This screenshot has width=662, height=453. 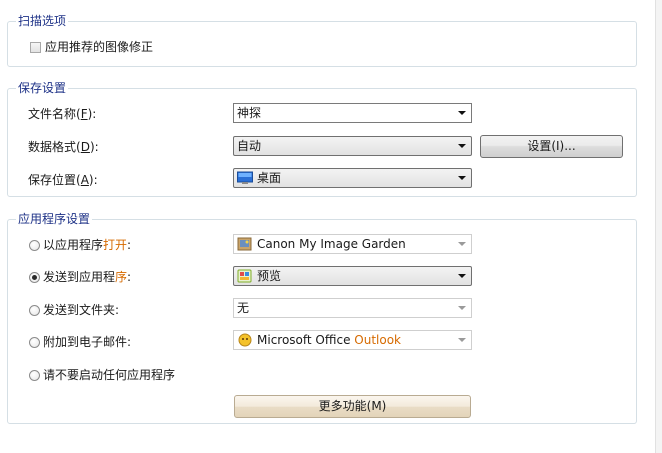 I want to click on no-app-label: 请不要启动任何应用程序, so click(x=109, y=375).